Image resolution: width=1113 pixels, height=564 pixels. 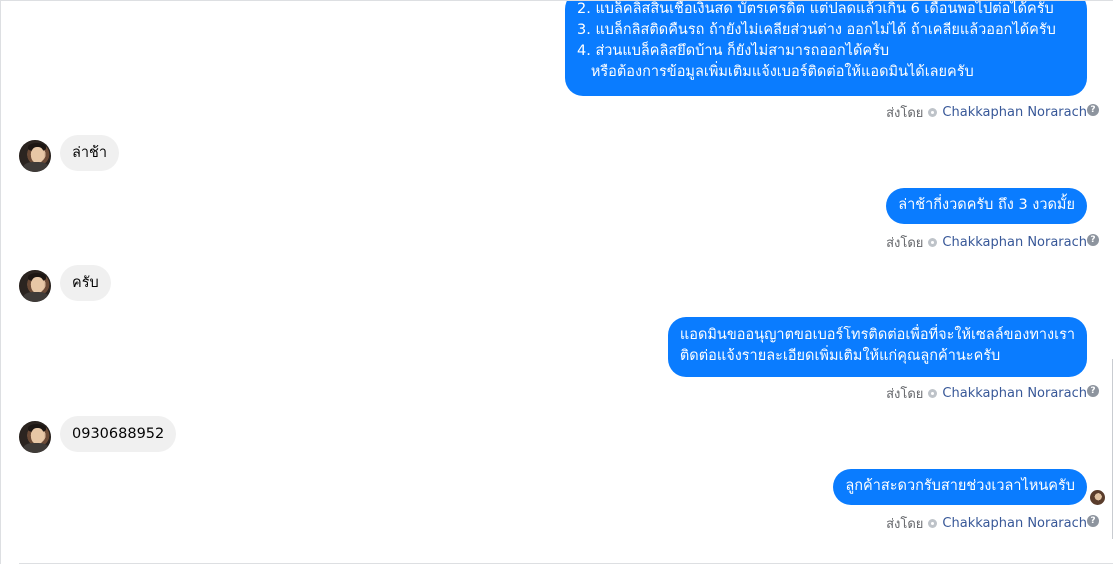 I want to click on seen-avatar-icon, so click(x=1097, y=497).